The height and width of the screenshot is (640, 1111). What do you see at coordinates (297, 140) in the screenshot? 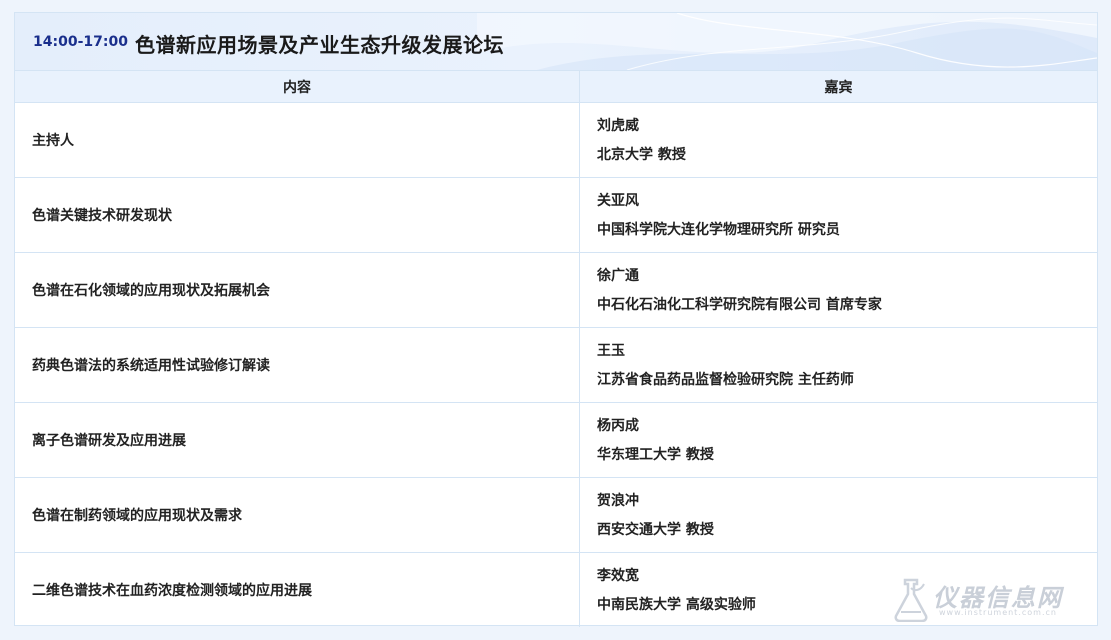
I see `row-content: 主持人` at bounding box center [297, 140].